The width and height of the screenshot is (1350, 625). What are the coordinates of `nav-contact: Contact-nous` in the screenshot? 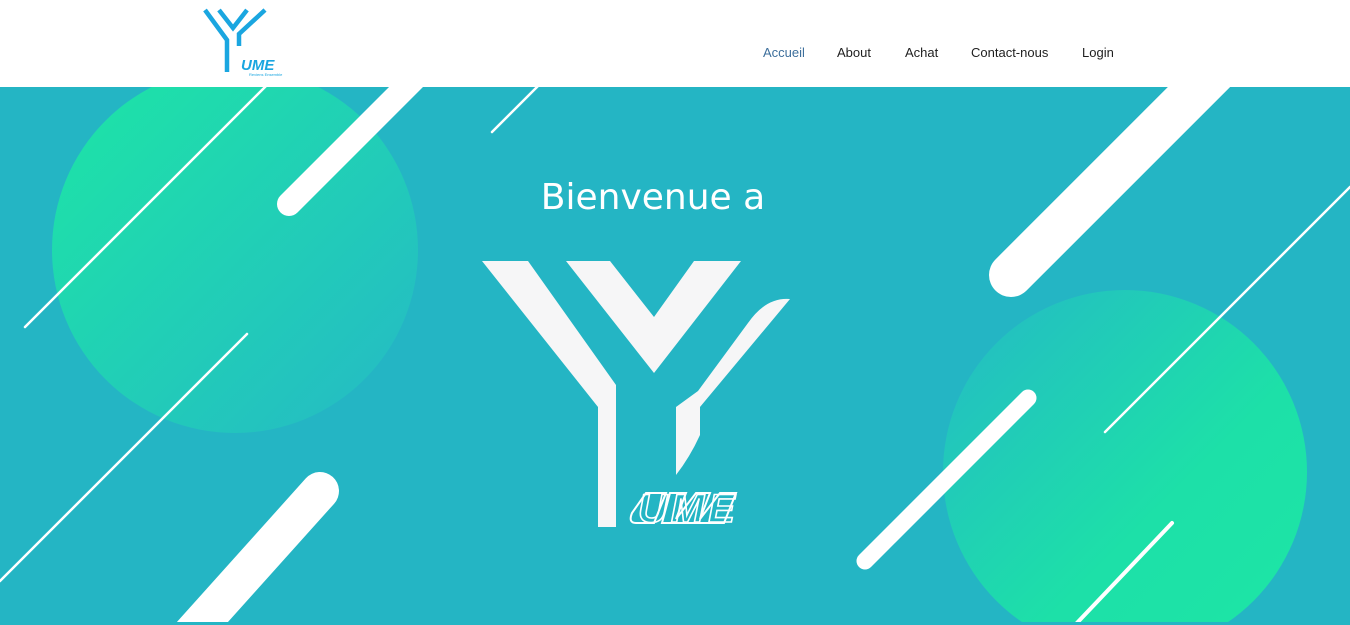 It's located at (1009, 52).